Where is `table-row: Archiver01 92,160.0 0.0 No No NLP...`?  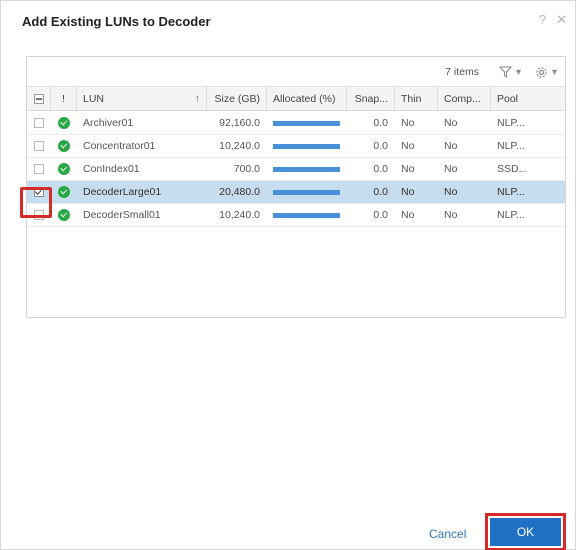
table-row: Archiver01 92,160.0 0.0 No No NLP... is located at coordinates (296, 123).